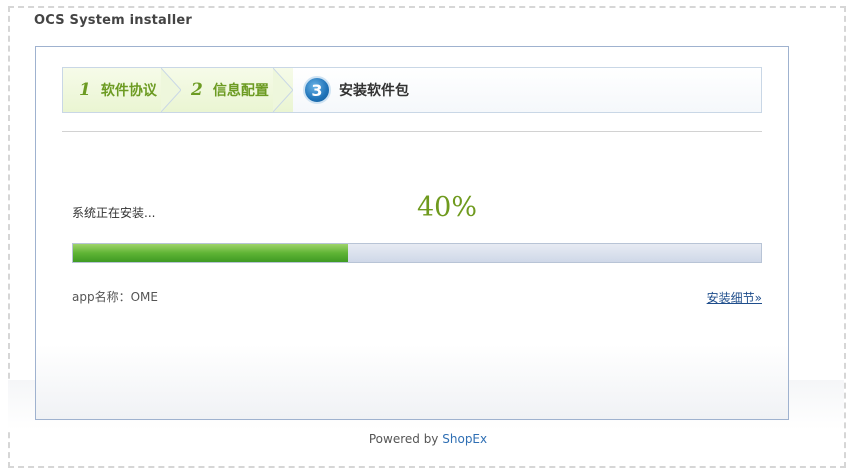 This screenshot has height=475, width=856. What do you see at coordinates (171, 90) in the screenshot?
I see `step-1-chevron-icon` at bounding box center [171, 90].